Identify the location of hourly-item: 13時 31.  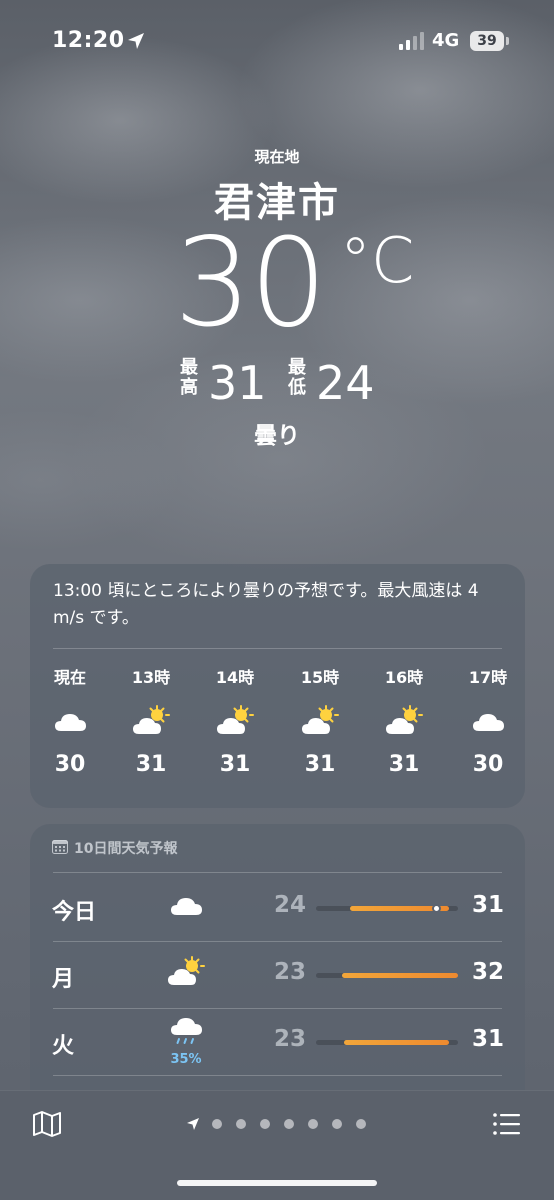
(151, 720).